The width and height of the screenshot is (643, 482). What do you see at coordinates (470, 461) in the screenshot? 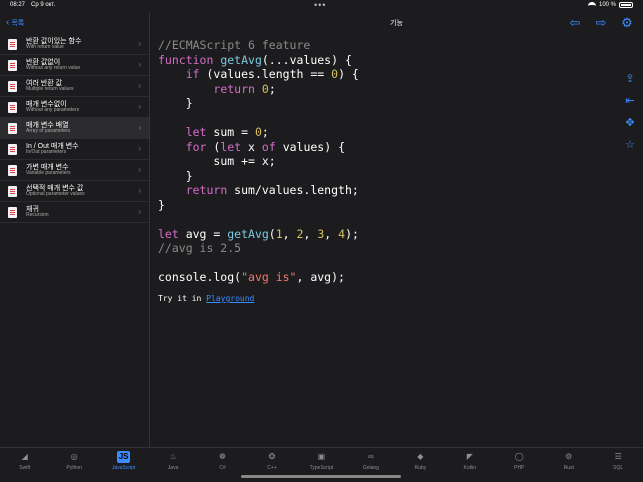
I see `tab-kotlin: ◤ Kotlin` at bounding box center [470, 461].